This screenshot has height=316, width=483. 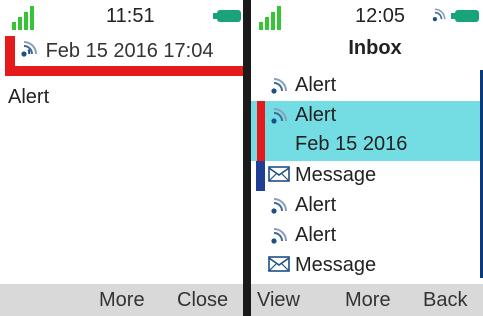 What do you see at coordinates (247, 158) in the screenshot?
I see `screen-divider` at bounding box center [247, 158].